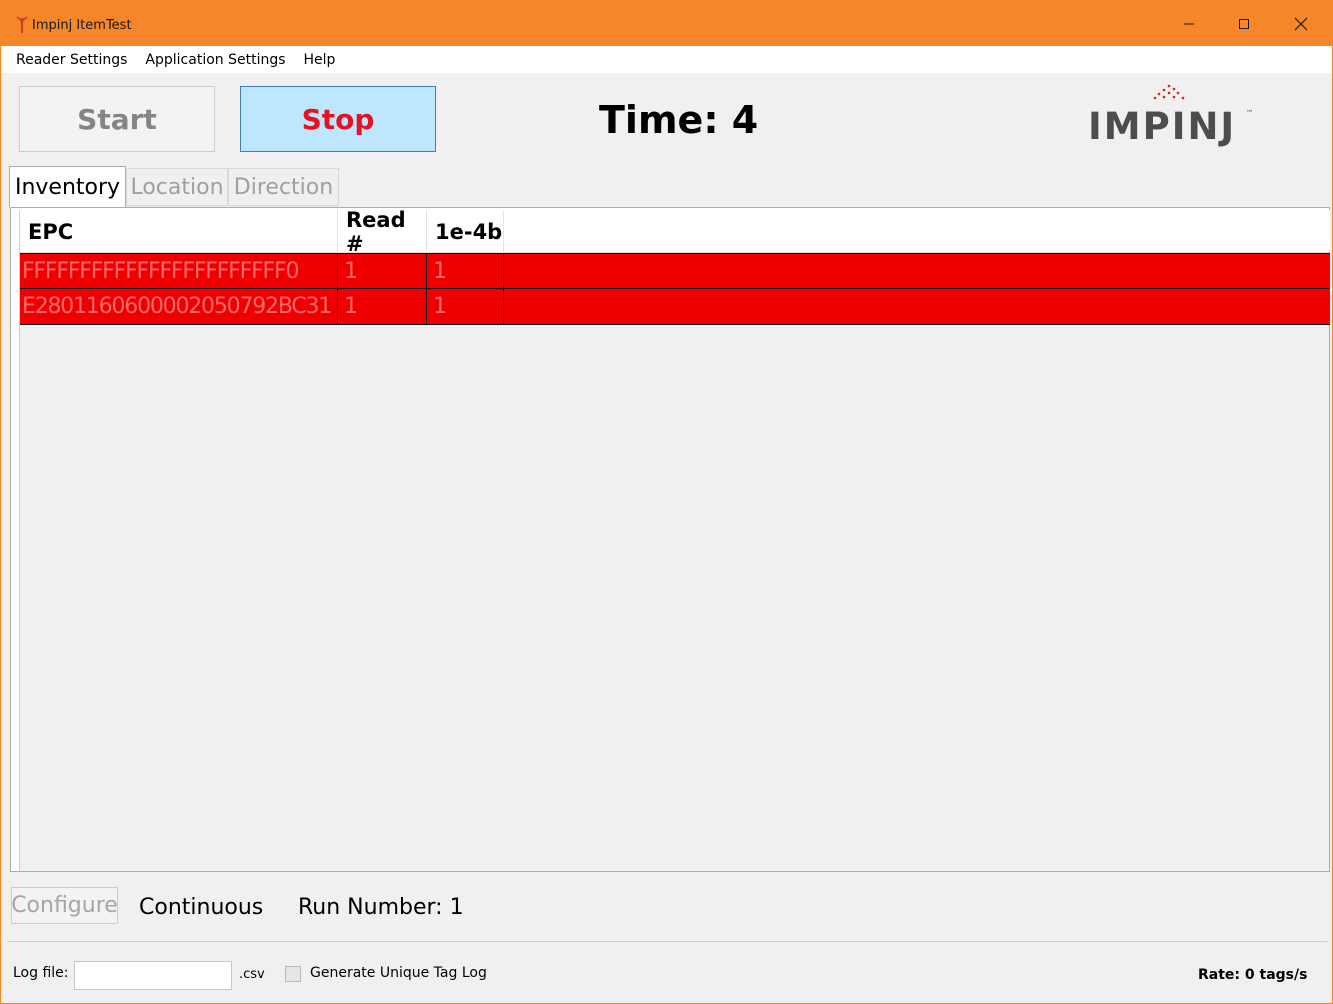 Image resolution: width=1333 pixels, height=1004 pixels. I want to click on stop-button: Stop, so click(338, 119).